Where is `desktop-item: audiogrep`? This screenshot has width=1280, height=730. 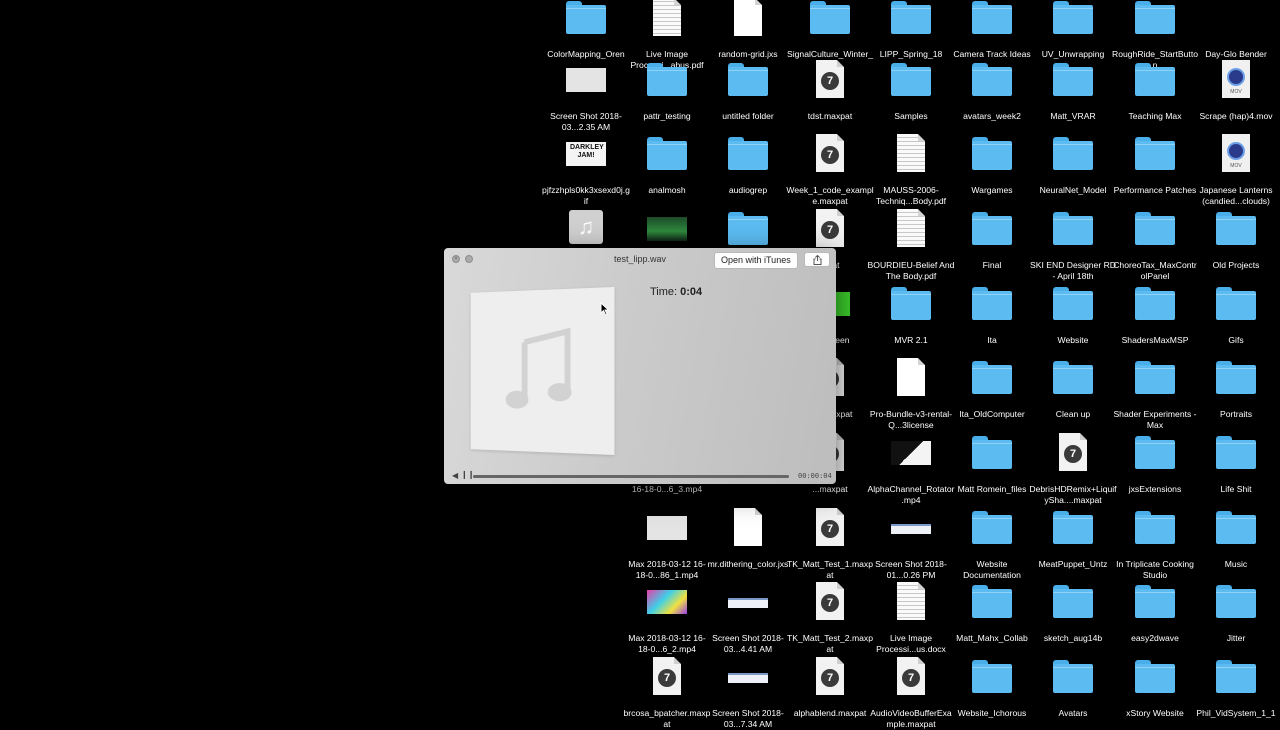 desktop-item: audiogrep is located at coordinates (748, 169).